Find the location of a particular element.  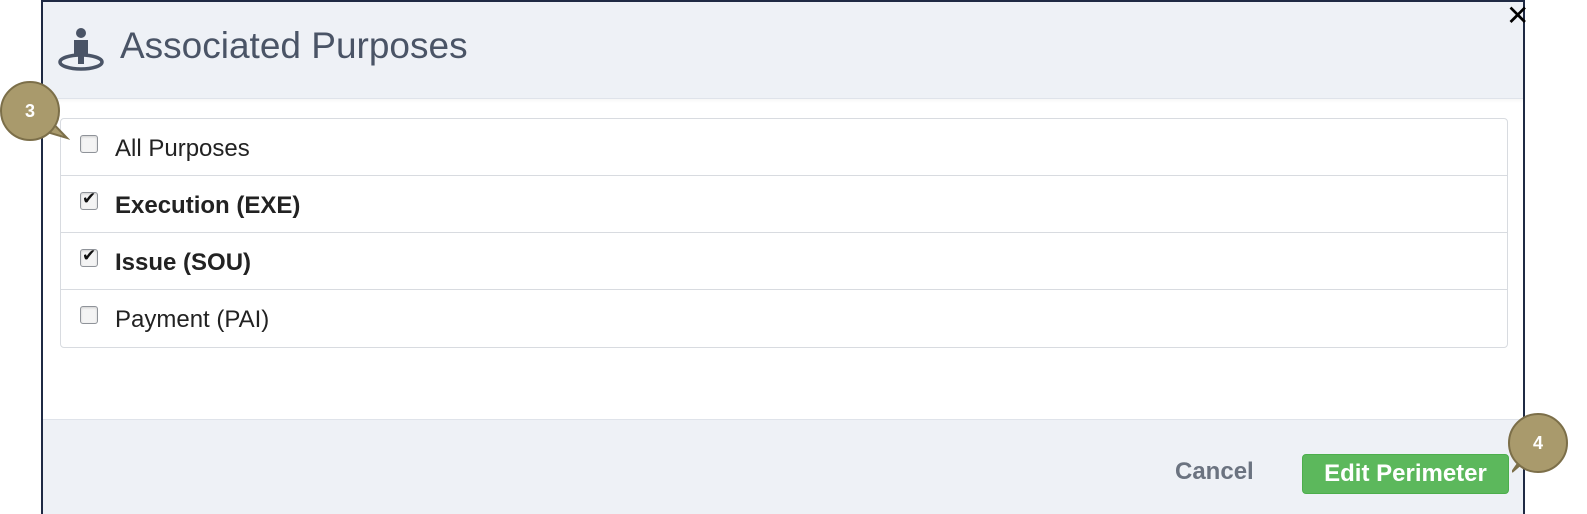

purpose-checkbox-exe: ✔ is located at coordinates (89, 199).